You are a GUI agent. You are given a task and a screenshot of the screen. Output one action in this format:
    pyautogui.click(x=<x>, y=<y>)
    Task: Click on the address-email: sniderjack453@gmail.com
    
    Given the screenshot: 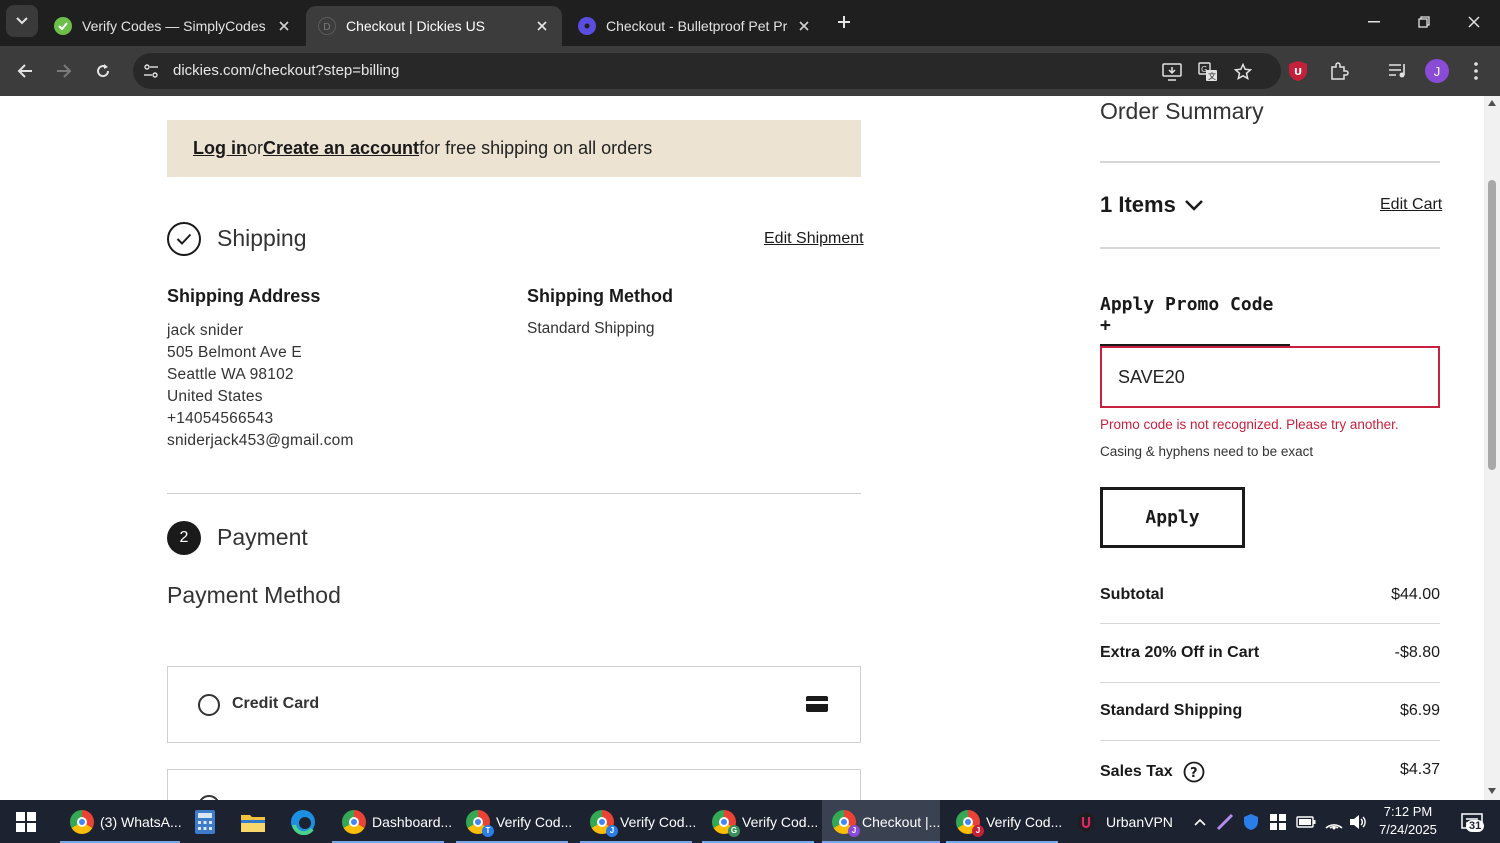 What is the action you would take?
    pyautogui.click(x=260, y=440)
    